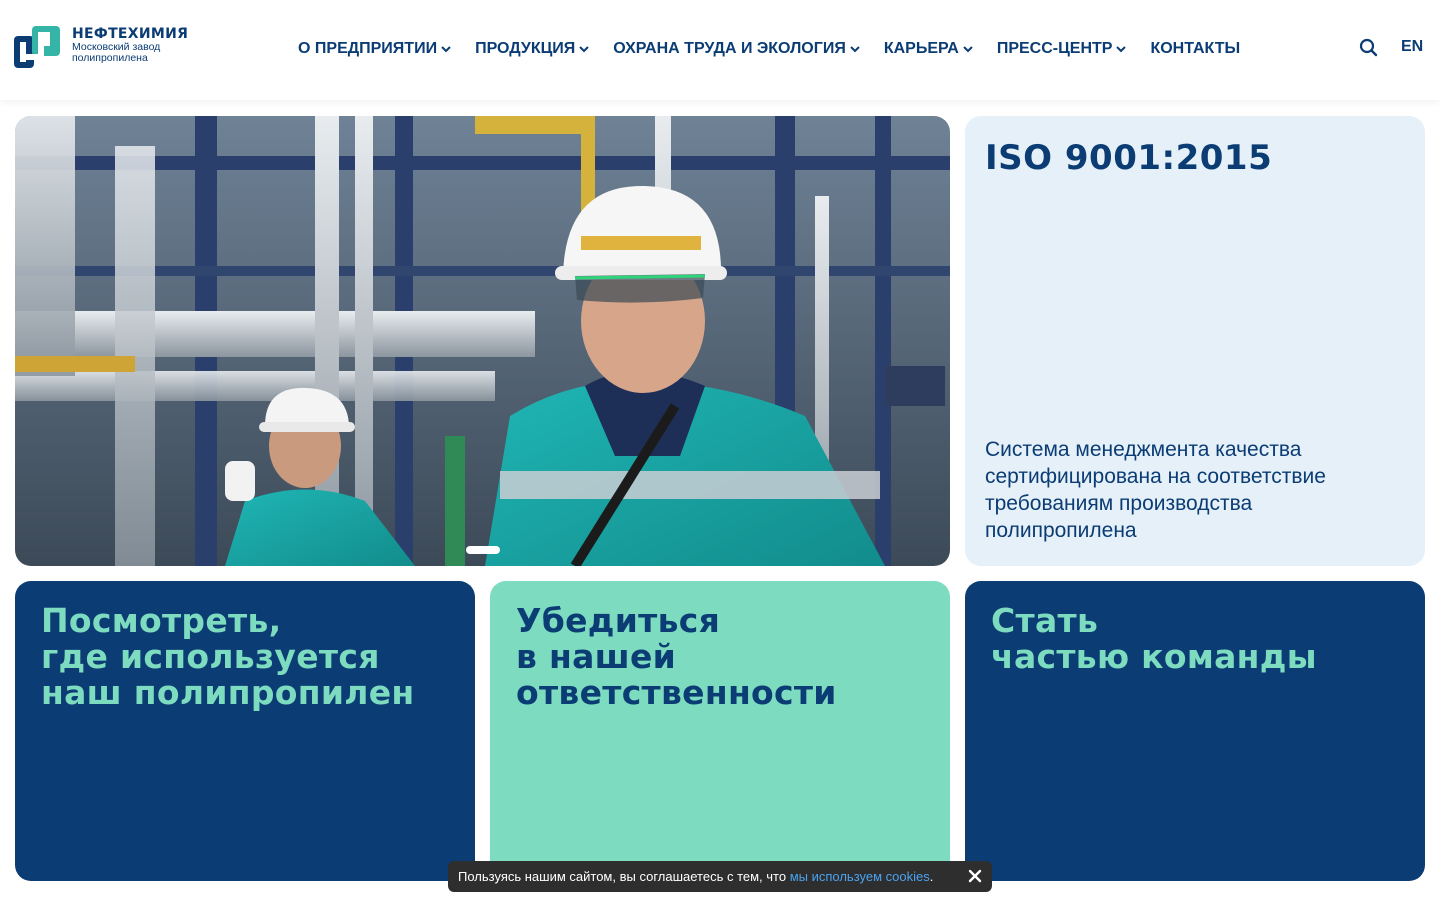 The width and height of the screenshot is (1440, 900). Describe the element at coordinates (525, 48) in the screenshot. I see `nav-item-label: ПРОДУКЦИЯ` at that location.